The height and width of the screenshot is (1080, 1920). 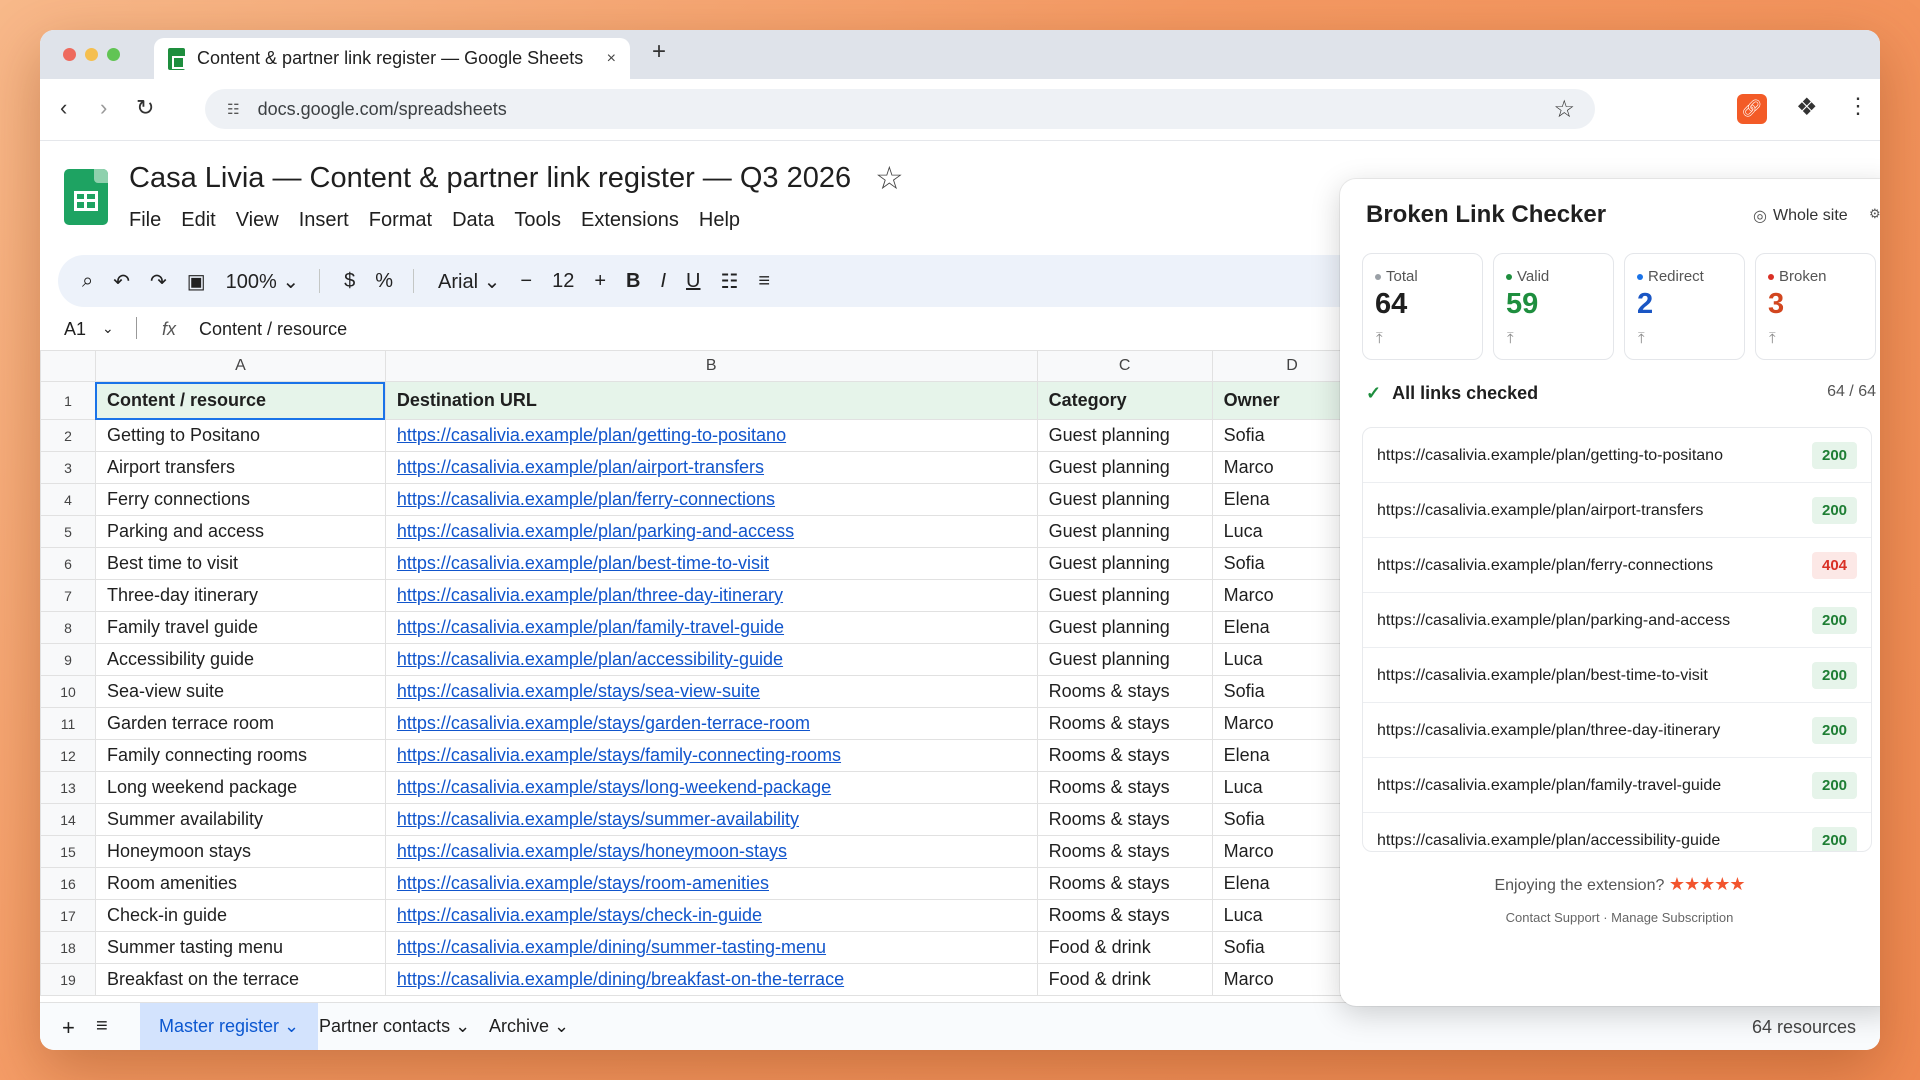 I want to click on undo-icon: ↶, so click(x=121, y=281).